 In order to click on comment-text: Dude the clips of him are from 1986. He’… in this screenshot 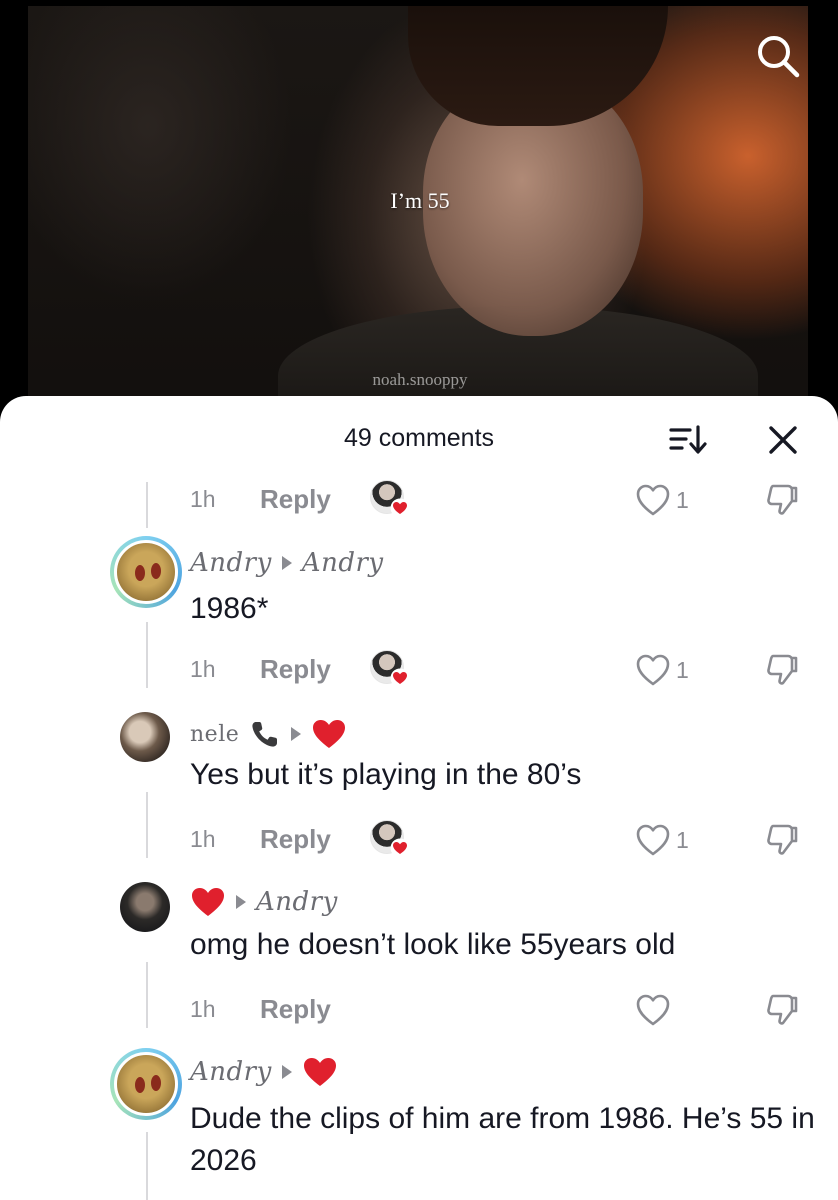, I will do `click(502, 1139)`.